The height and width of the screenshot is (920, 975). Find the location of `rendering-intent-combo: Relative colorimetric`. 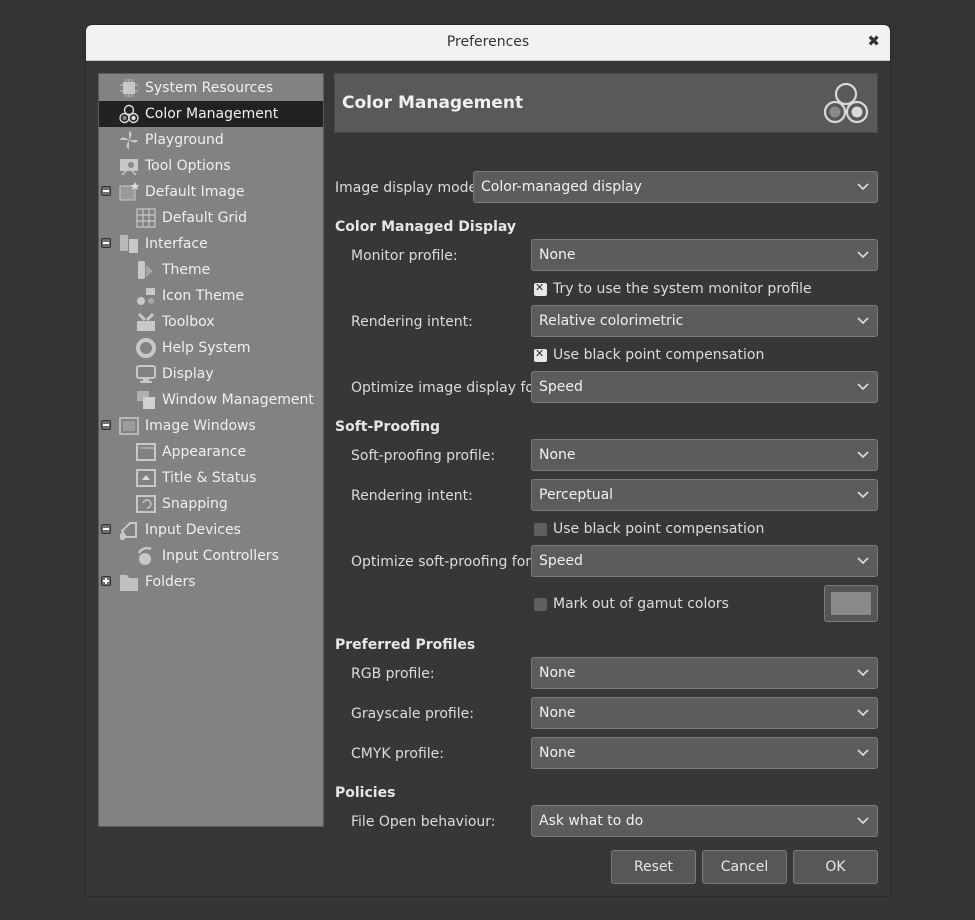

rendering-intent-combo: Relative colorimetric is located at coordinates (704, 321).